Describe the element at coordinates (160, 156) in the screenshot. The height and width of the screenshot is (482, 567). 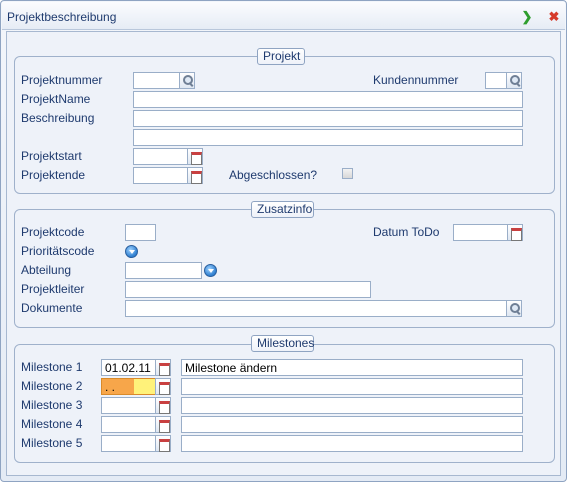
I see `projektstart-input` at that location.